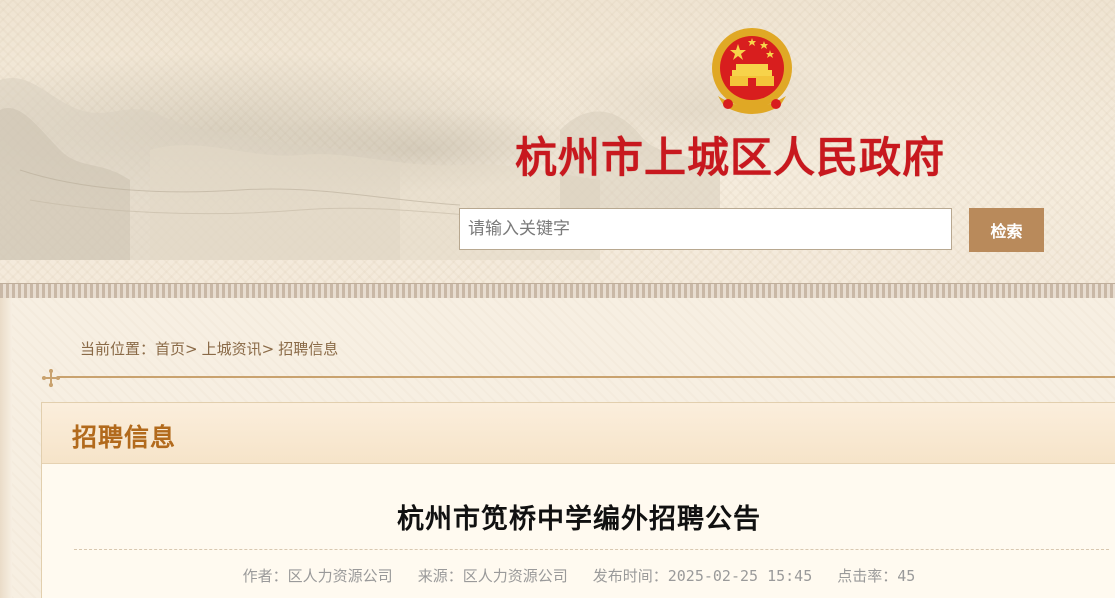 The width and height of the screenshot is (1115, 598). I want to click on search-button: 检索, so click(1006, 230).